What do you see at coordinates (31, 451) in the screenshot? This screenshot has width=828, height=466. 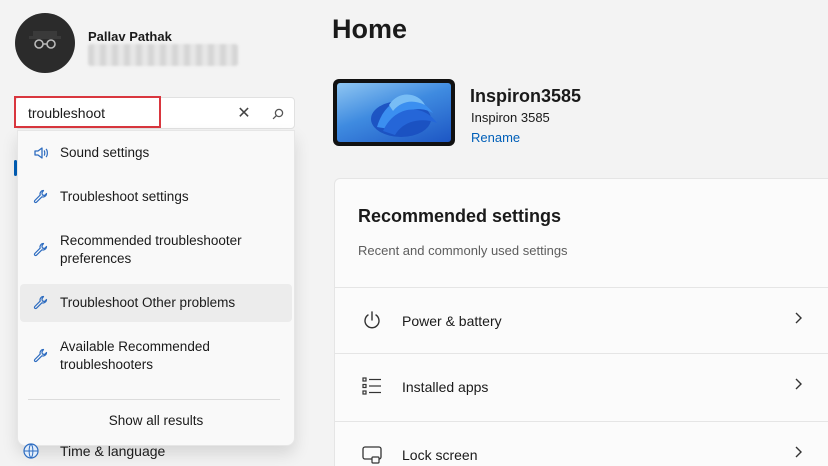 I see `globe-clock-icon` at bounding box center [31, 451].